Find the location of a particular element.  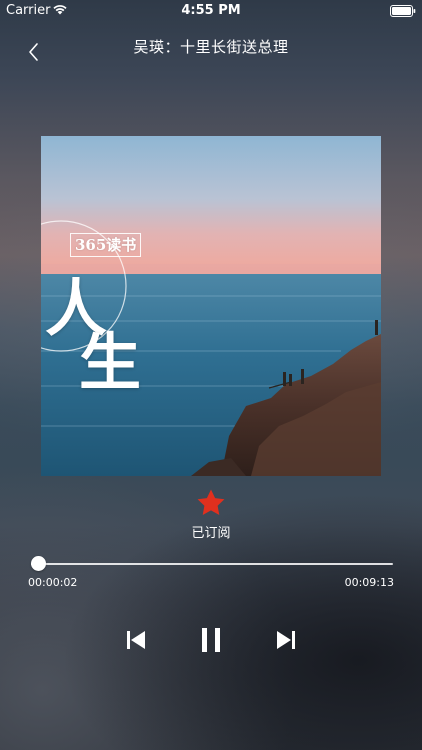

star-icon is located at coordinates (211, 503).